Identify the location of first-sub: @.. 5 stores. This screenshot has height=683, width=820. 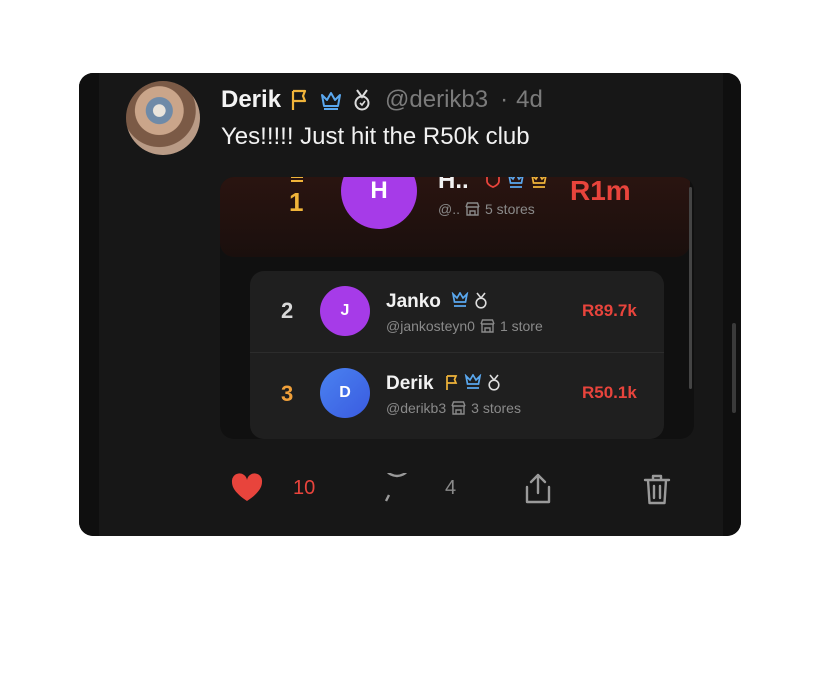
(486, 209).